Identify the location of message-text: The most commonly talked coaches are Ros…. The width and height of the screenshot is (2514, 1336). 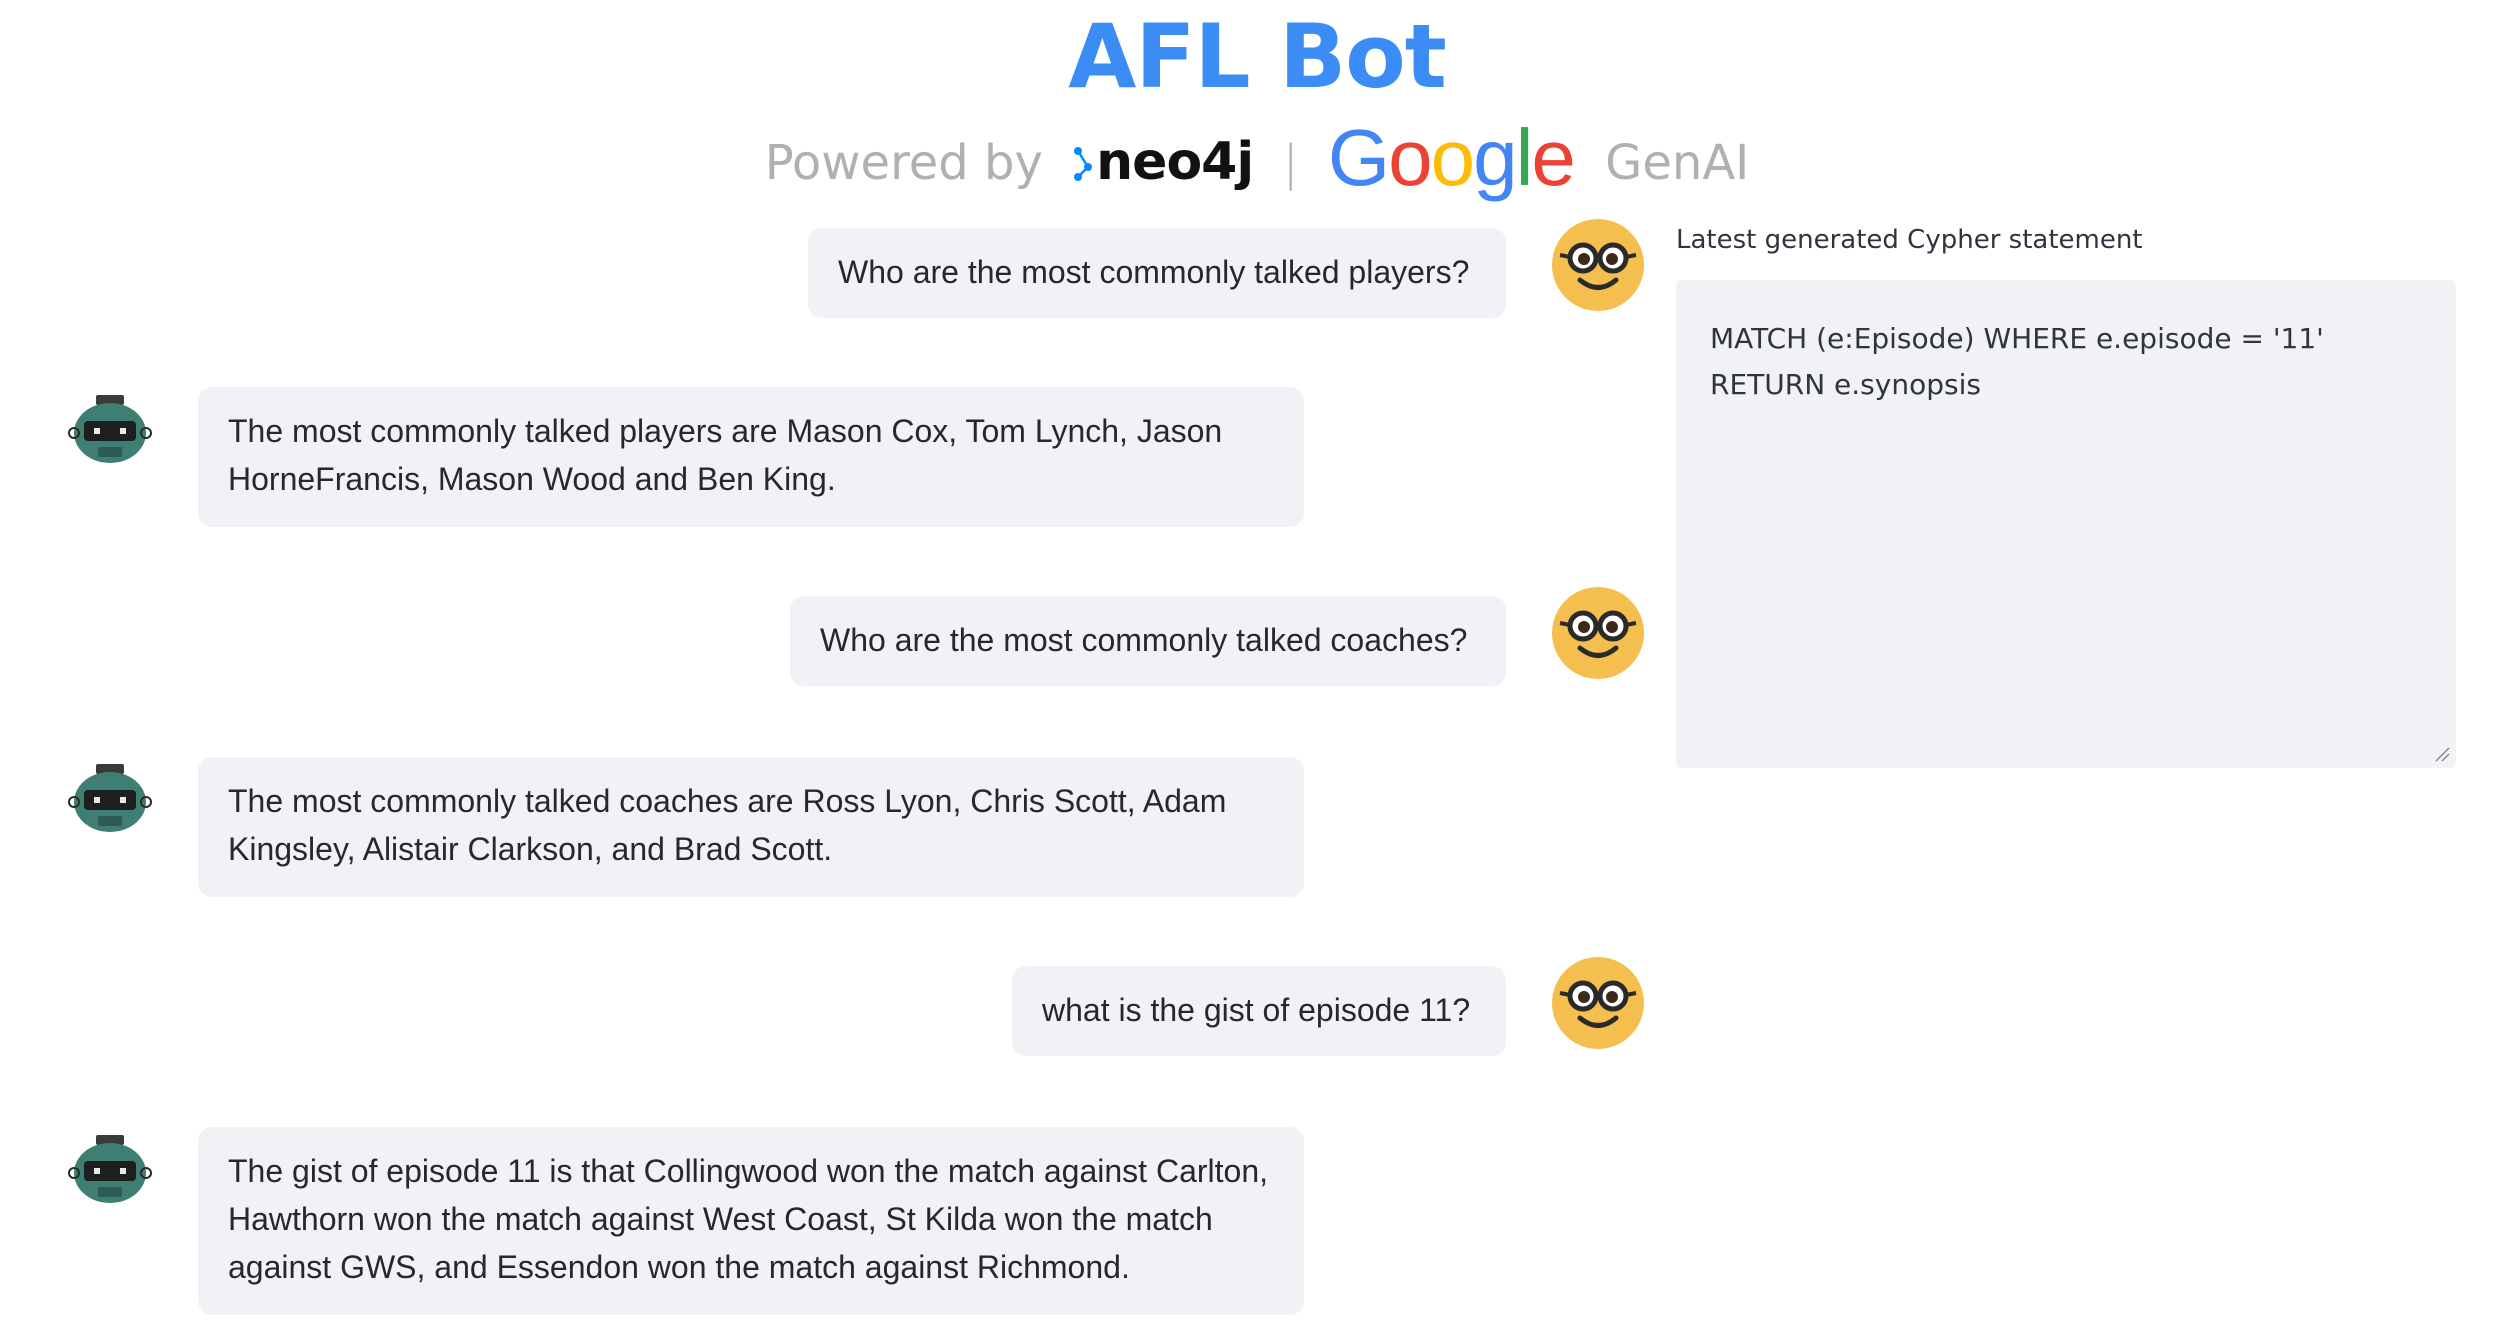
(727, 825).